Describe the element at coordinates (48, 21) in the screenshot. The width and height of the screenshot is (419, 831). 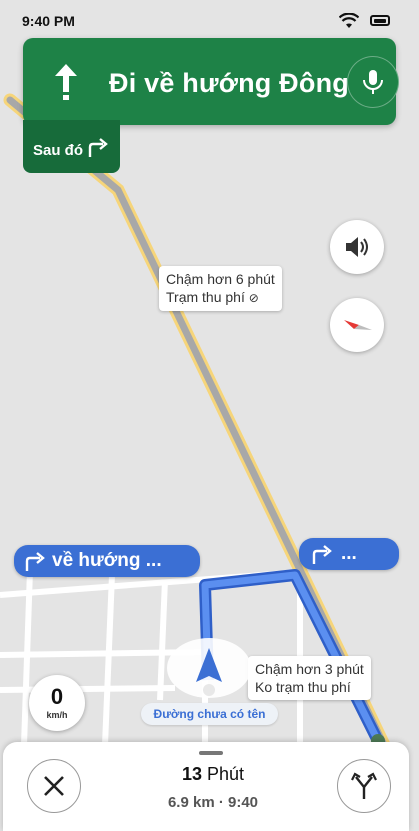
I see `status-time: 9:40 PM` at that location.